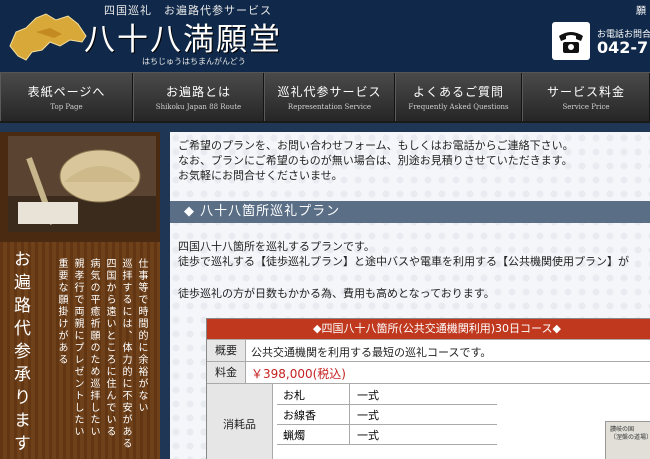  I want to click on course-price-row: 料金 ￥398,000(税込), so click(428, 372).